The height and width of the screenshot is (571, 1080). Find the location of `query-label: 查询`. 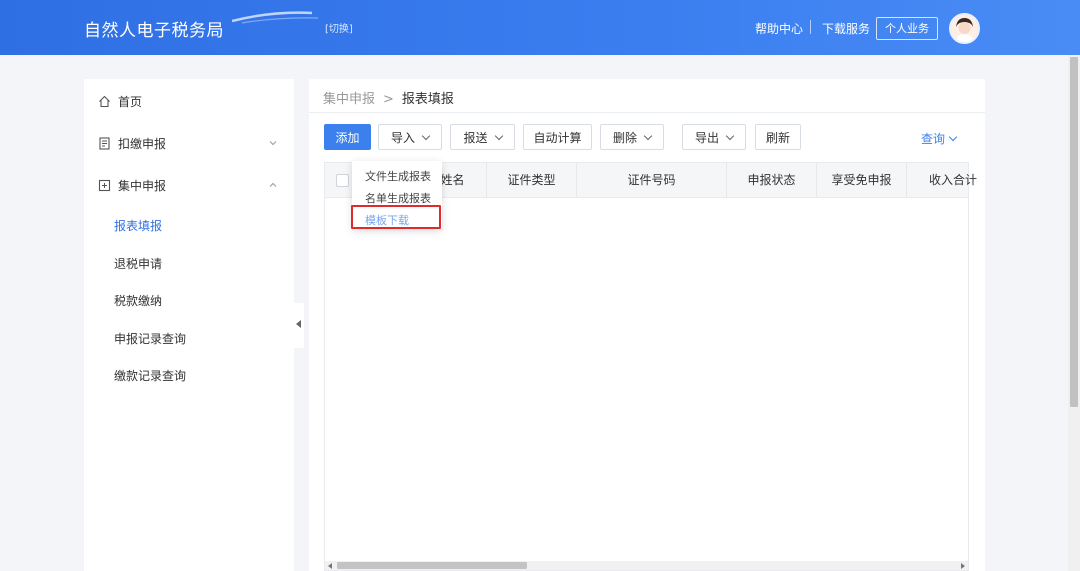

query-label: 查询 is located at coordinates (933, 139).